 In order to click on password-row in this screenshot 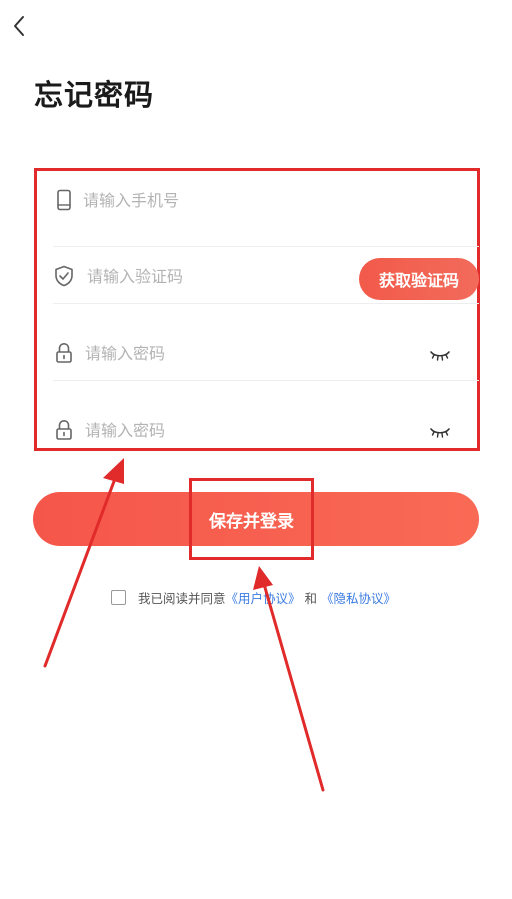, I will do `click(266, 342)`.